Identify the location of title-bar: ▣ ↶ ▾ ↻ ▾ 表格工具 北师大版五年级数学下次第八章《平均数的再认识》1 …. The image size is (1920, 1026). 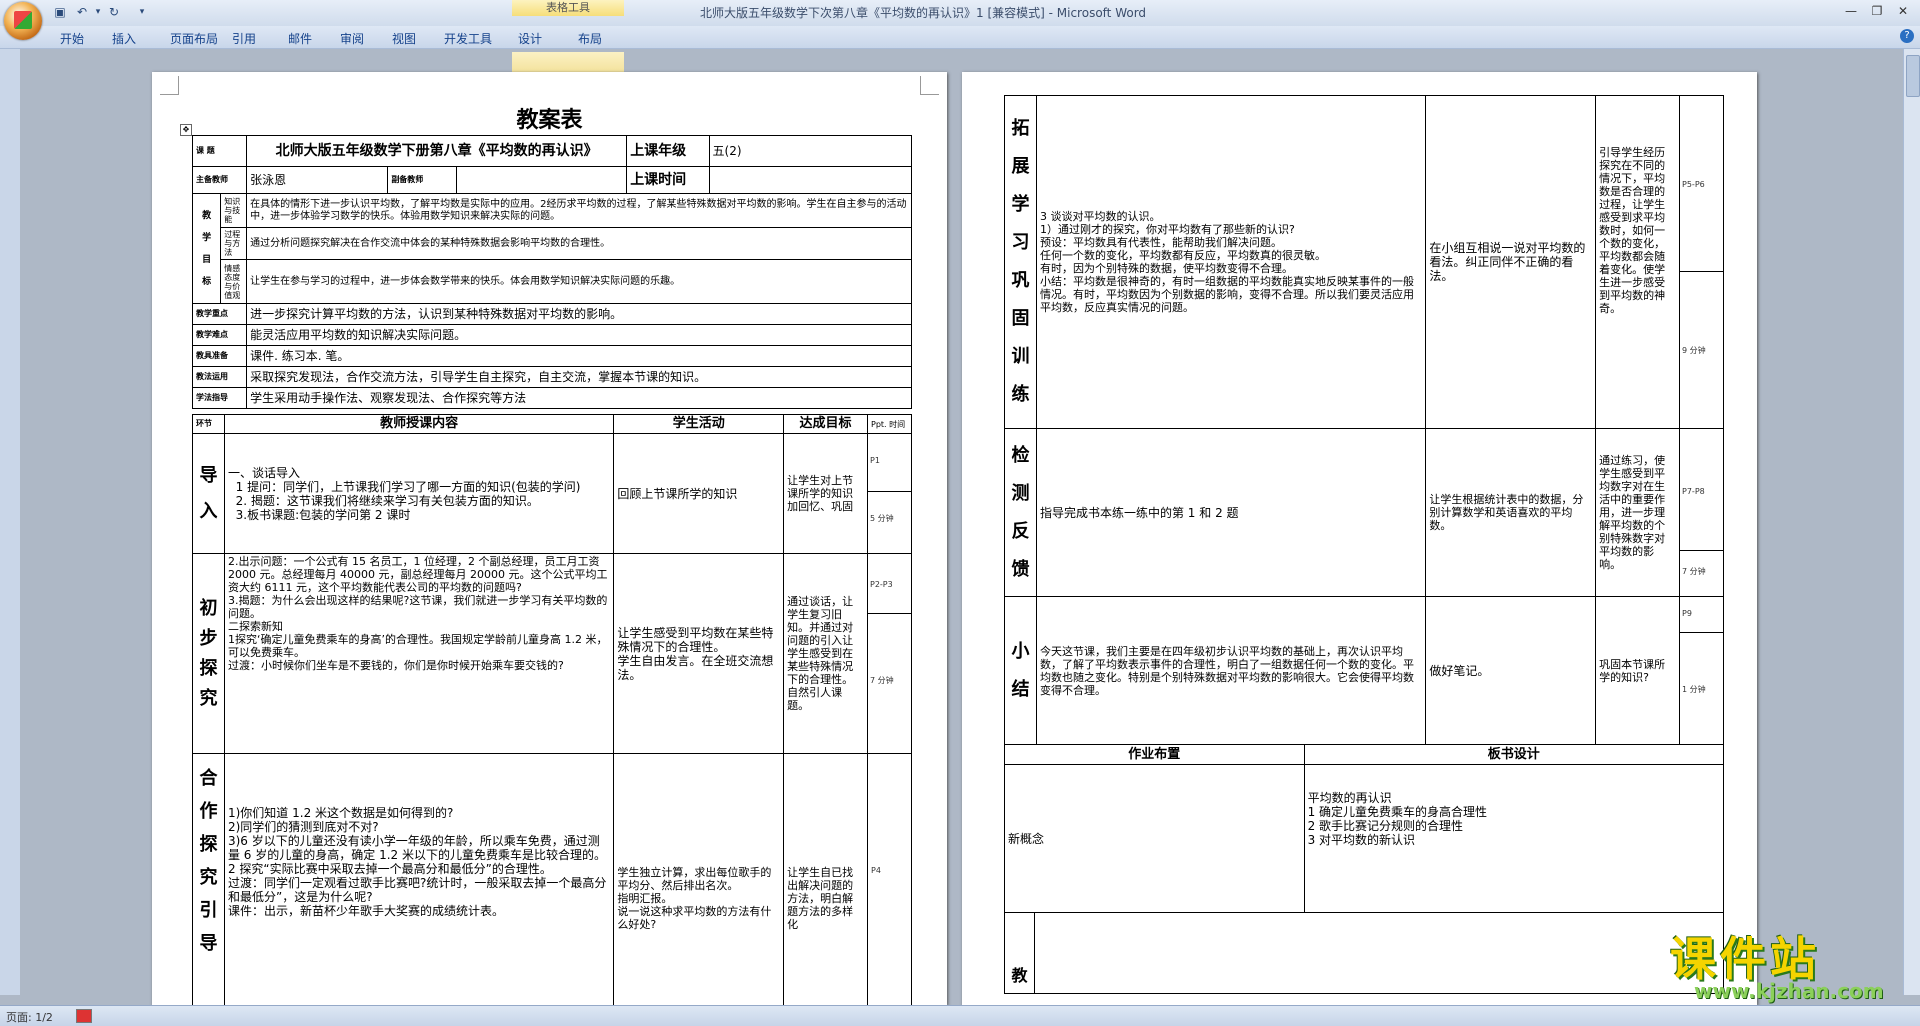
(960, 13).